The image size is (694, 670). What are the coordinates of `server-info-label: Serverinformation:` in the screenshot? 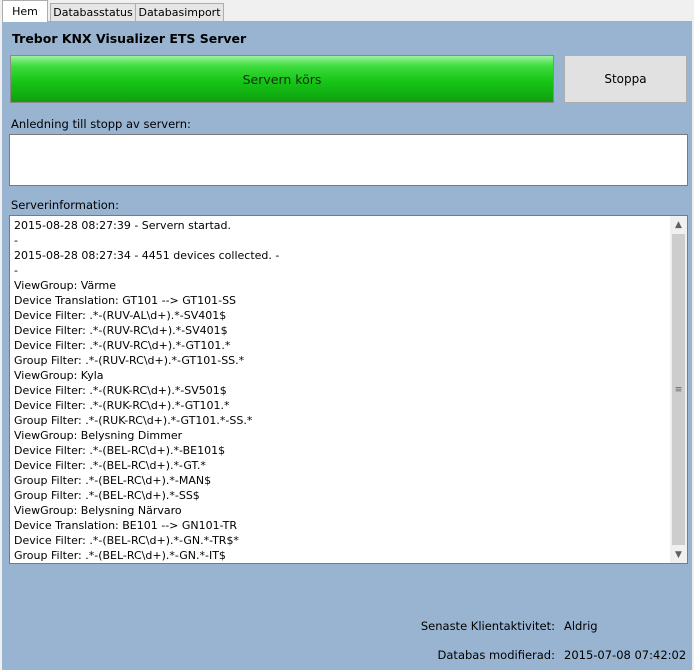 It's located at (65, 205).